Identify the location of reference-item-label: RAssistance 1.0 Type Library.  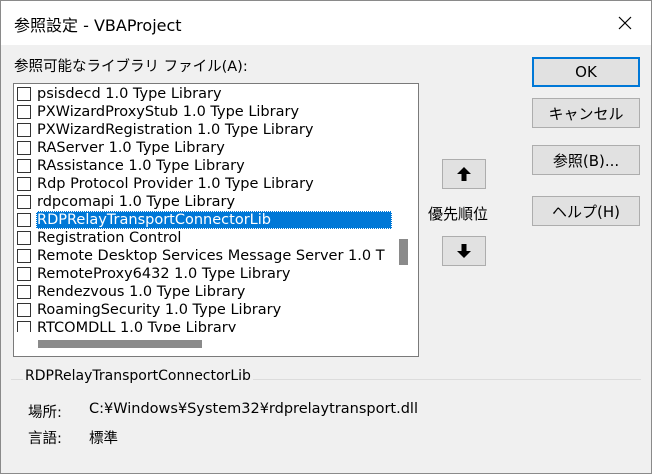
(141, 166).